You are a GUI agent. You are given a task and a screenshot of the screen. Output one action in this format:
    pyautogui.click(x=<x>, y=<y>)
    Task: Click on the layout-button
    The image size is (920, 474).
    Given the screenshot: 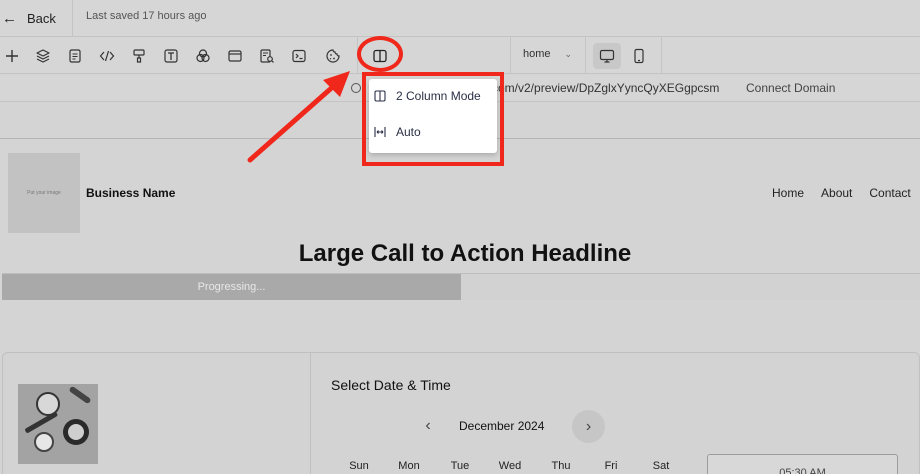 What is the action you would take?
    pyautogui.click(x=235, y=56)
    